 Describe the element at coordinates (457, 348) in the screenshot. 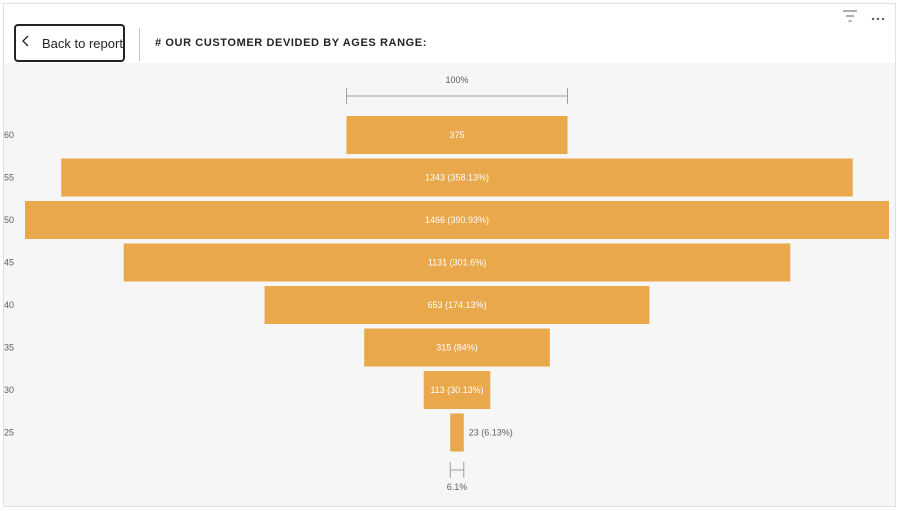

I see `data-label: 315 (84%)` at that location.